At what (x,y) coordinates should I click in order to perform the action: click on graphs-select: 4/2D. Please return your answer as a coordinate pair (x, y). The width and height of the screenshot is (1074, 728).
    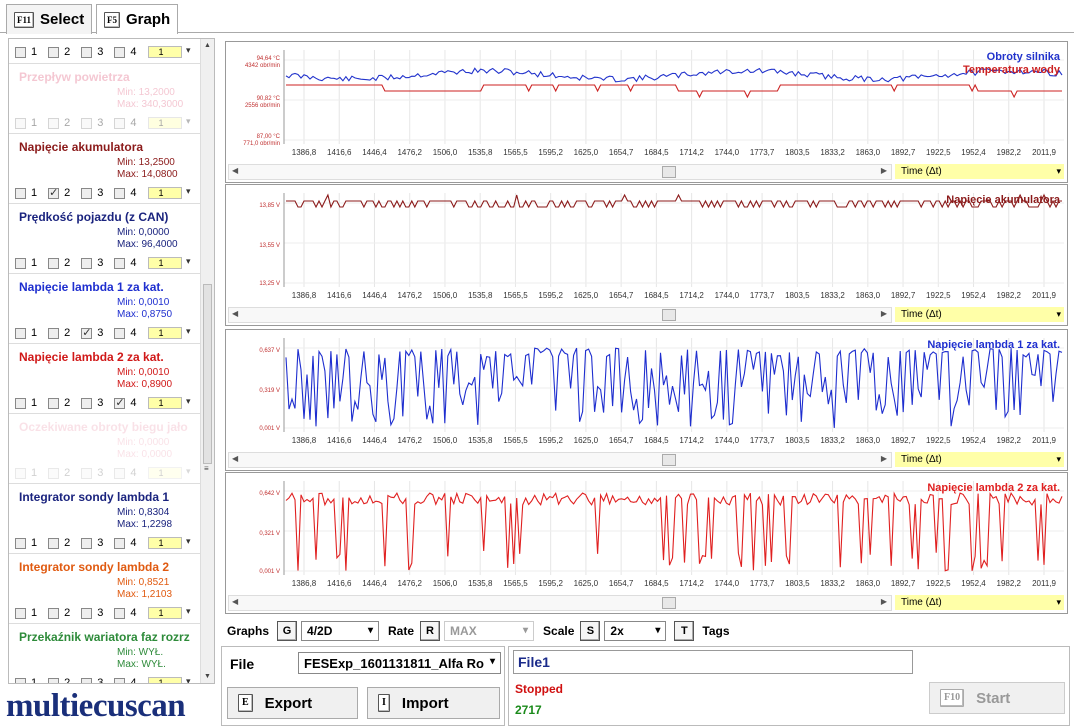
    Looking at the image, I should click on (340, 631).